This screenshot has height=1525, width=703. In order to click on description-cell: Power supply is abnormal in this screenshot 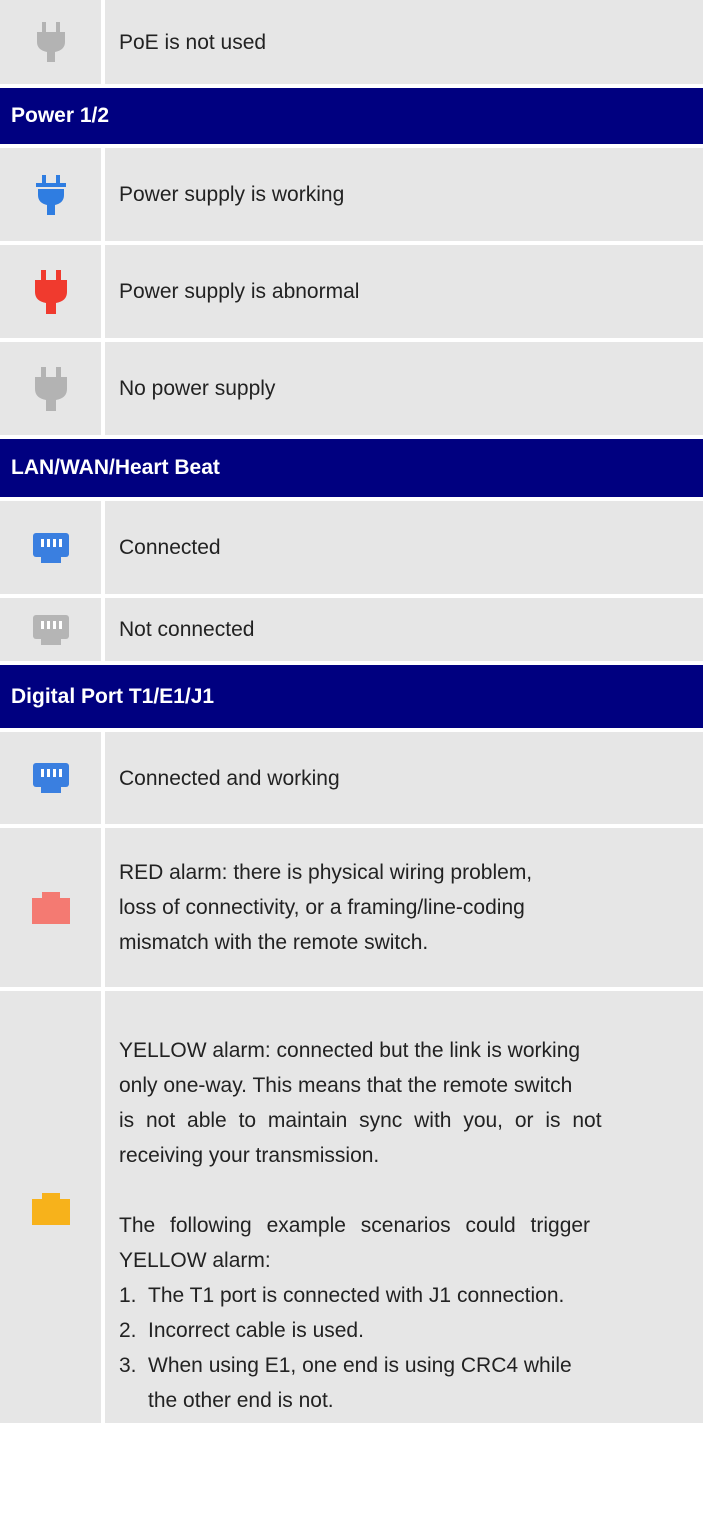, I will do `click(404, 291)`.